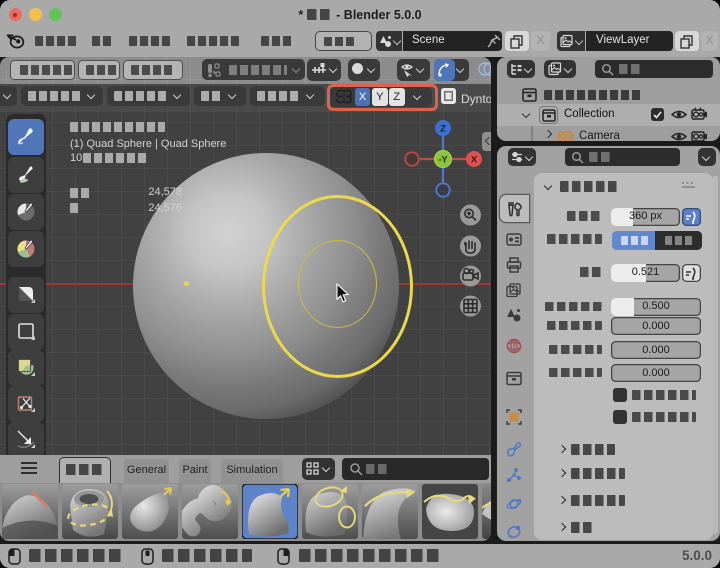  I want to click on svg-text: -Y, so click(443, 160).